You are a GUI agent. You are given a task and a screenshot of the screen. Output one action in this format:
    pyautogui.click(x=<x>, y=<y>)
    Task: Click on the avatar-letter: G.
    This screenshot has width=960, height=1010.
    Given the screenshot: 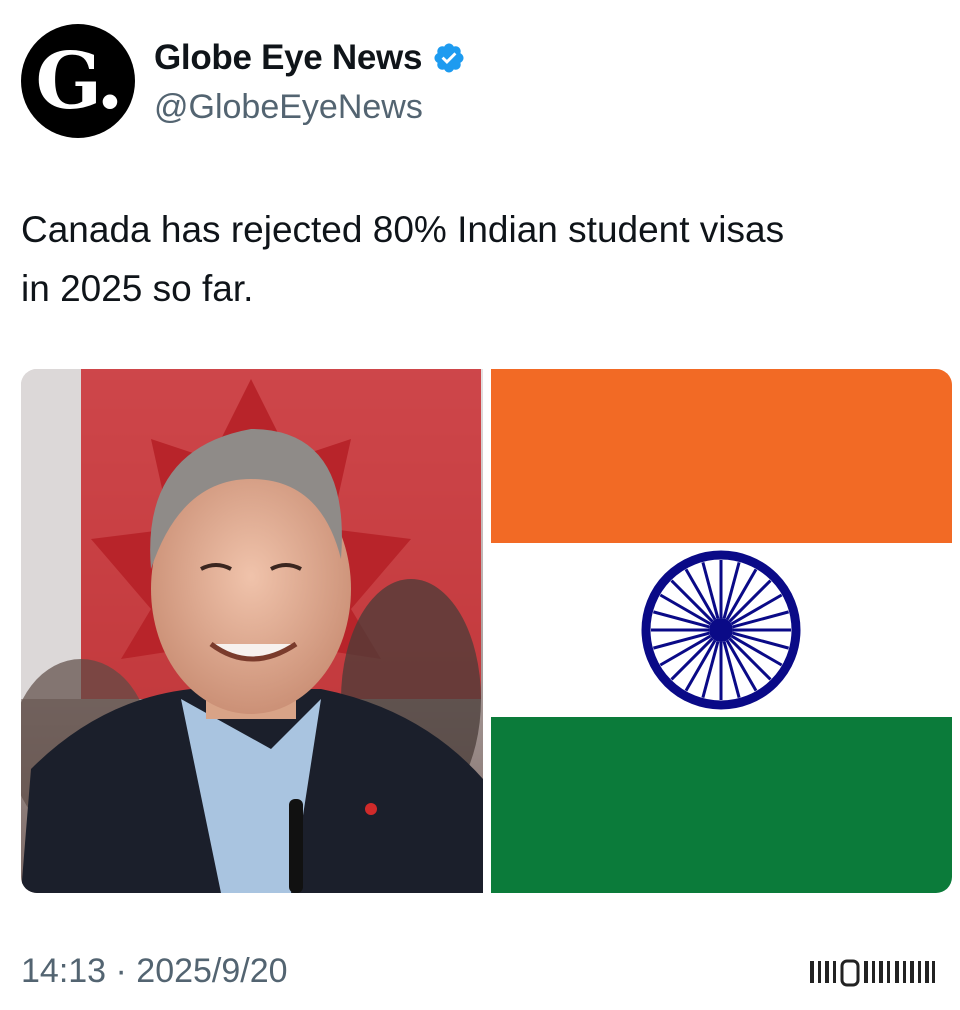 What is the action you would take?
    pyautogui.click(x=79, y=81)
    